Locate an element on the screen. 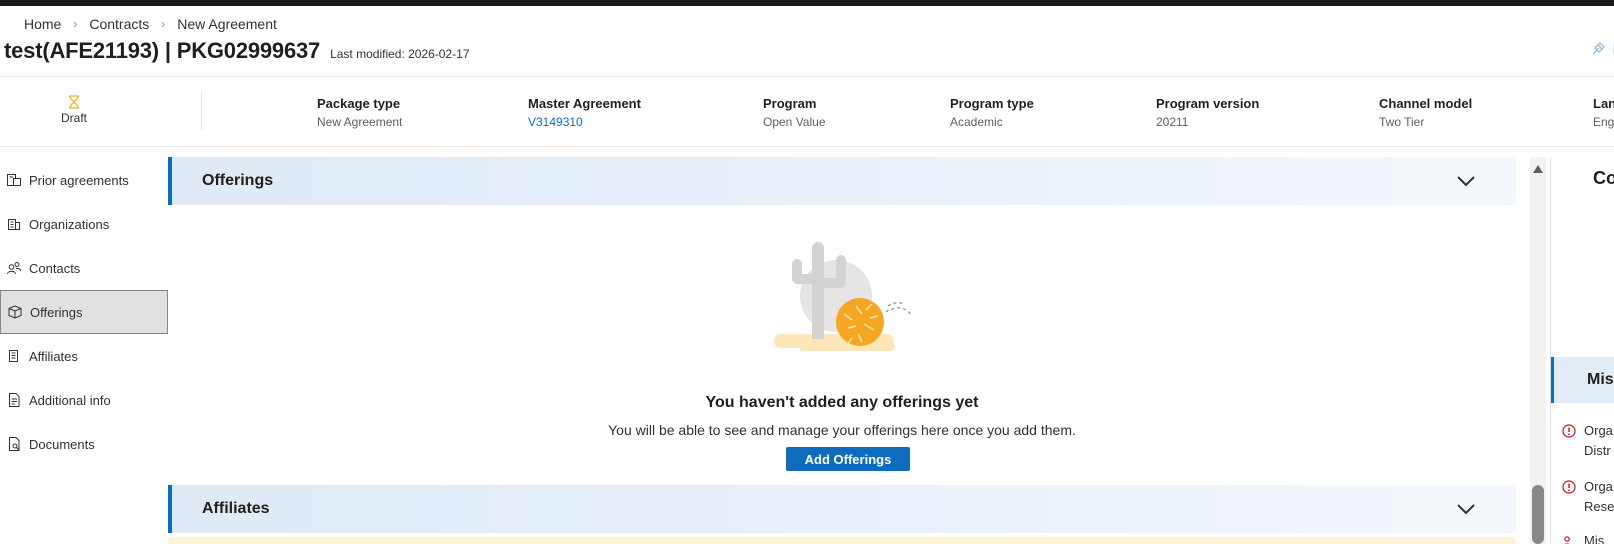  missing-item-line2: Distr is located at coordinates (1597, 450).